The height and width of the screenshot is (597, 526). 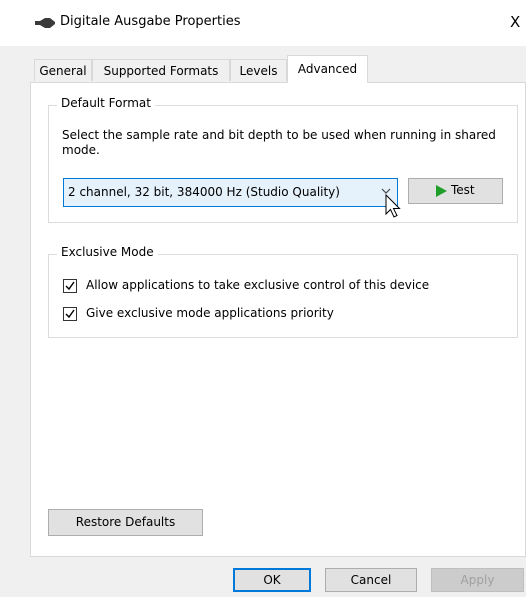 What do you see at coordinates (45, 23) in the screenshot?
I see `speaker-icon` at bounding box center [45, 23].